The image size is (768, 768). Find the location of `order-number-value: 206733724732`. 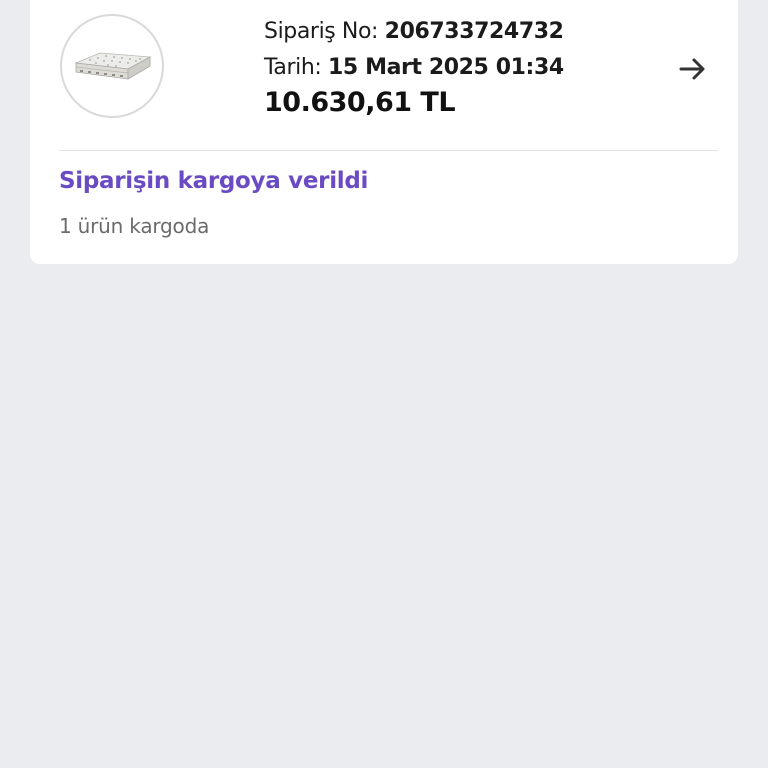

order-number-value: 206733724732 is located at coordinates (474, 31).